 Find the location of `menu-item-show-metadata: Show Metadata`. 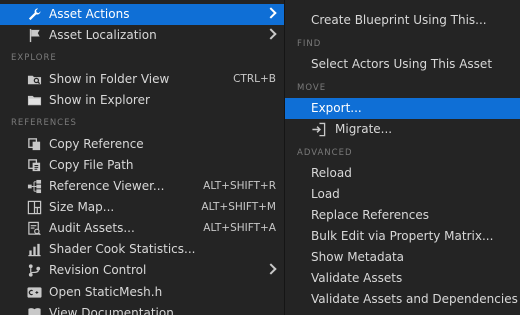

menu-item-show-metadata: Show Metadata is located at coordinates (402, 257).